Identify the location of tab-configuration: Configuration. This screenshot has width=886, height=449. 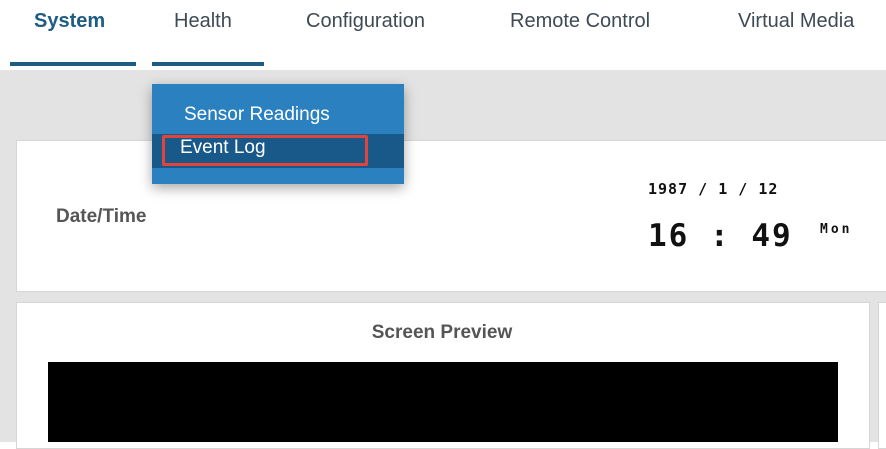
(365, 21).